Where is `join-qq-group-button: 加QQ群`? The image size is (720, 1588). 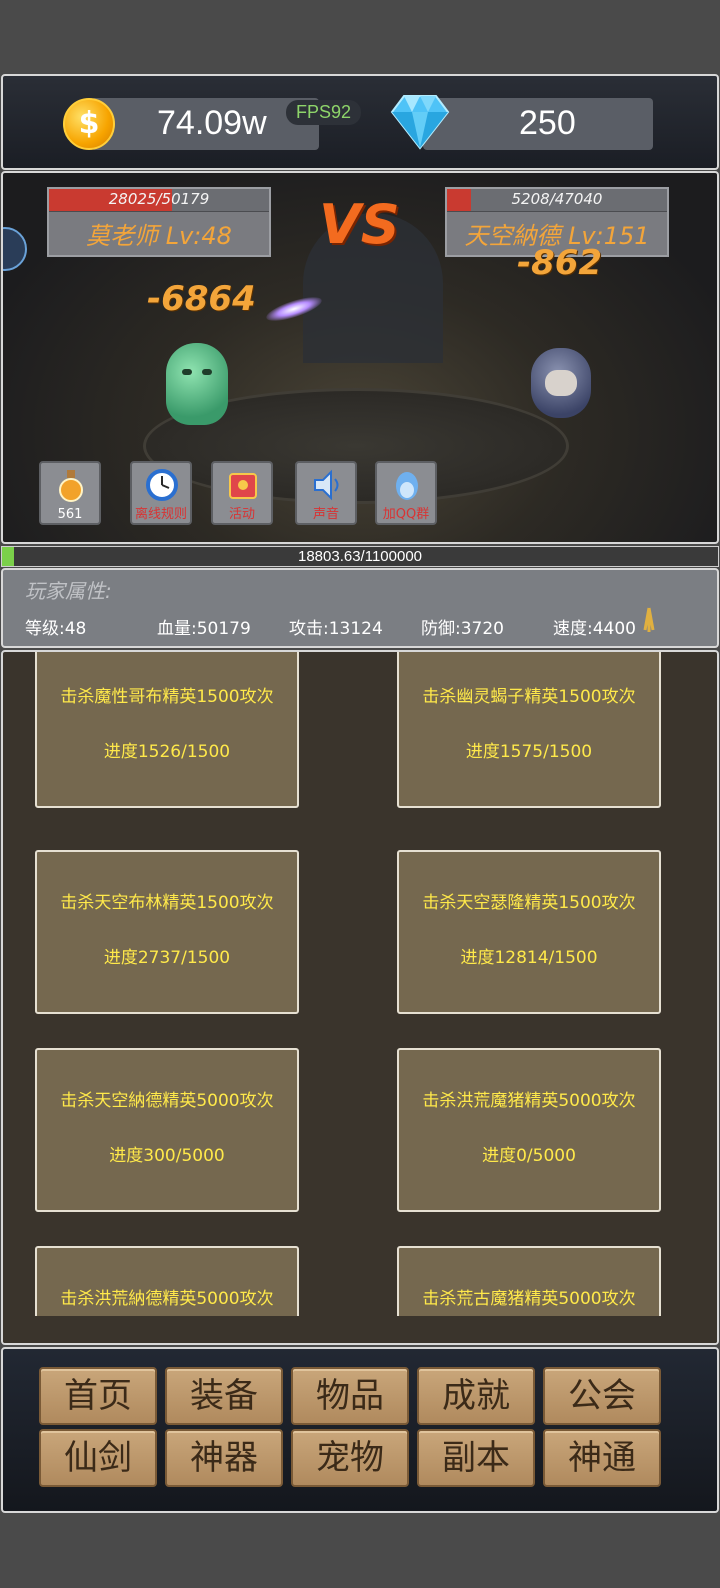 join-qq-group-button: 加QQ群 is located at coordinates (406, 493).